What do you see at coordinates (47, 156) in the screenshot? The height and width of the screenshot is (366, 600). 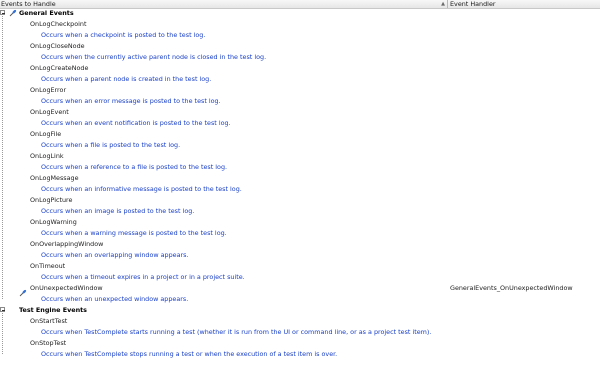 I see `event-name: OnLogLink` at bounding box center [47, 156].